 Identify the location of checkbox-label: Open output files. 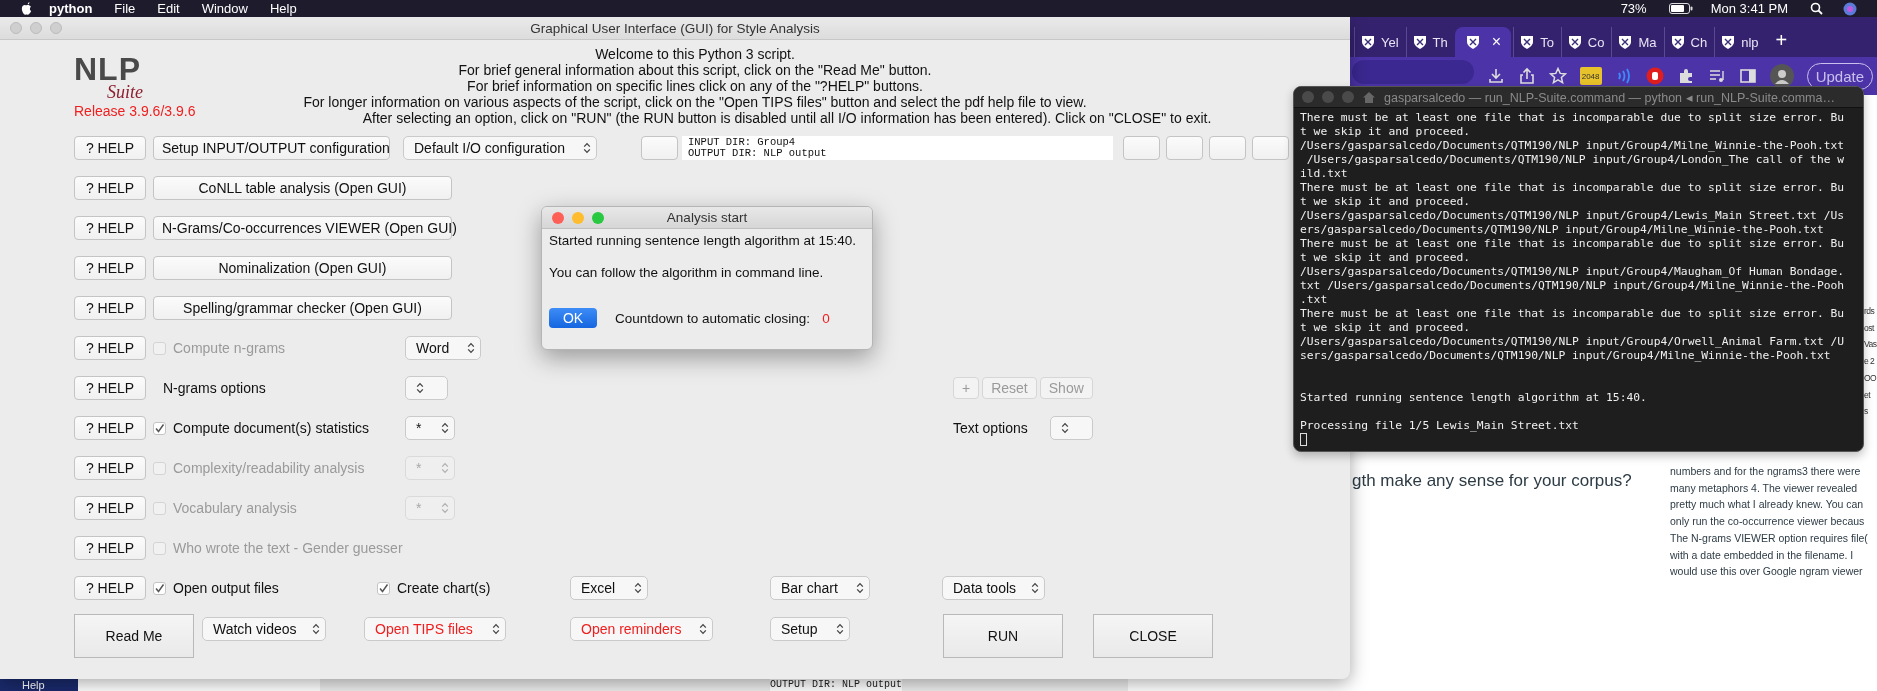
(226, 588).